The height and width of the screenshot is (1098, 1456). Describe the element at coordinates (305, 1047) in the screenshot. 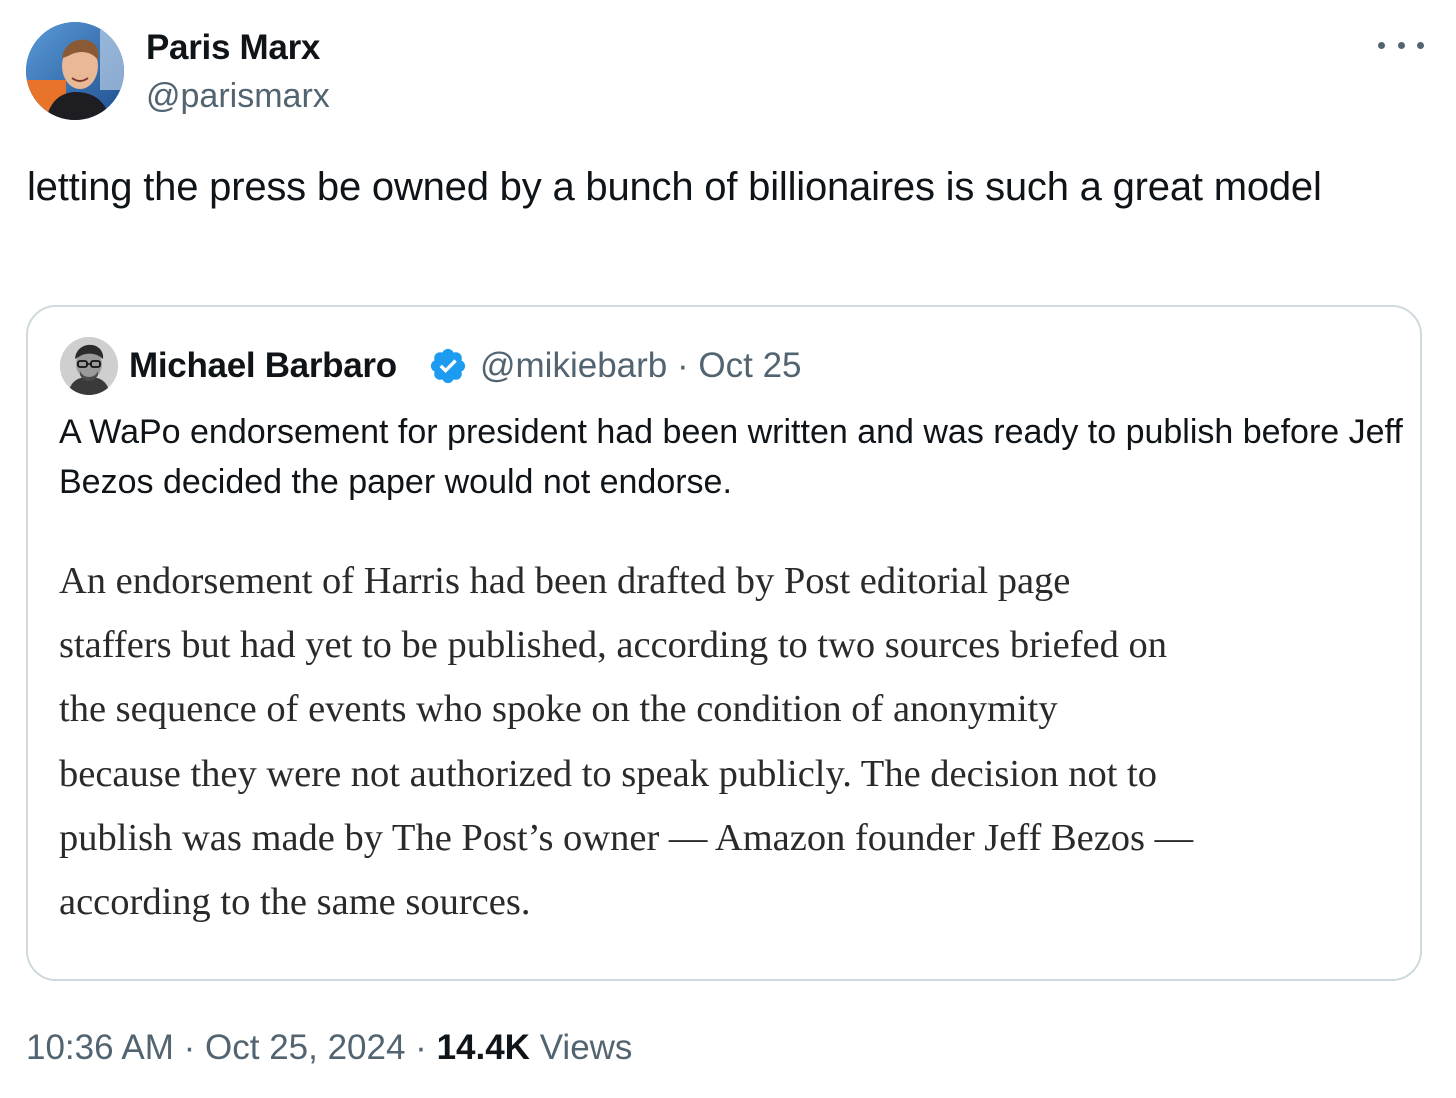

I see `tweet-date: Oct 25, 2024` at that location.